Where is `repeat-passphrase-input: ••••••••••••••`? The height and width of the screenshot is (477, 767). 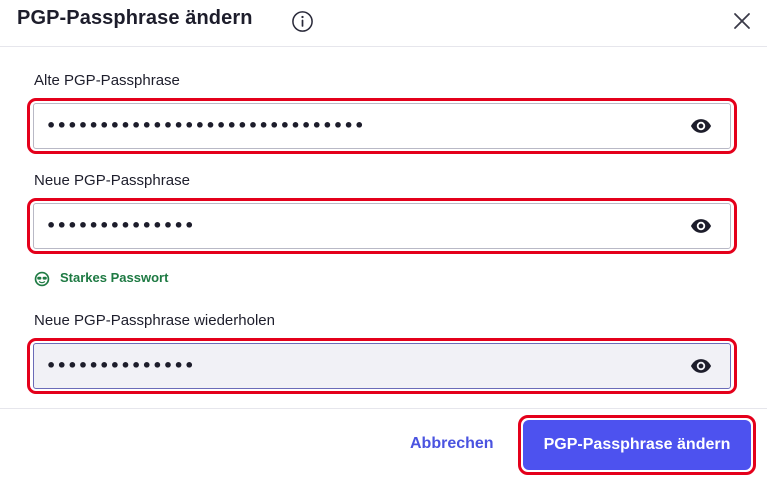 repeat-passphrase-input: •••••••••••••• is located at coordinates (382, 366).